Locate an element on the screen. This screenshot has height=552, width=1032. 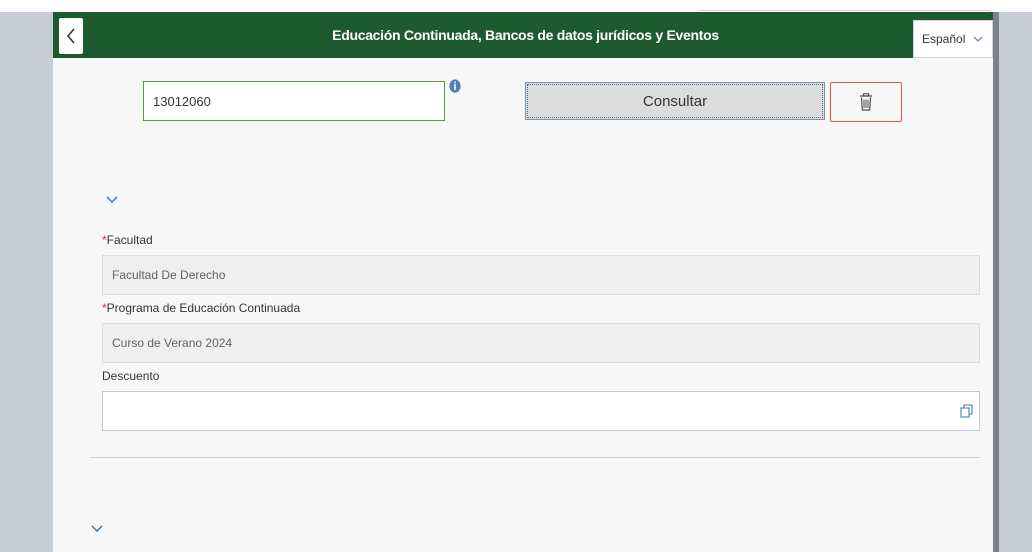
id-input: 13012060 is located at coordinates (294, 101).